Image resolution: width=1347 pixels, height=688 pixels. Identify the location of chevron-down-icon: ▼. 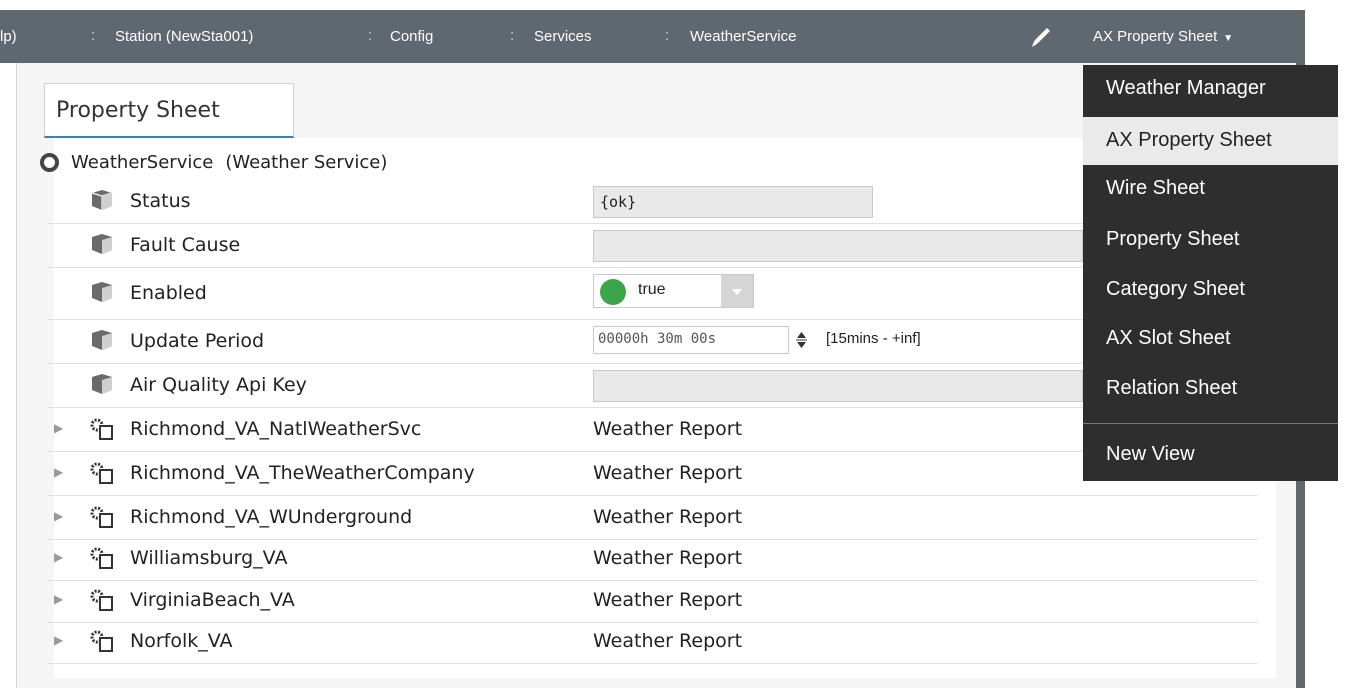
(1228, 38).